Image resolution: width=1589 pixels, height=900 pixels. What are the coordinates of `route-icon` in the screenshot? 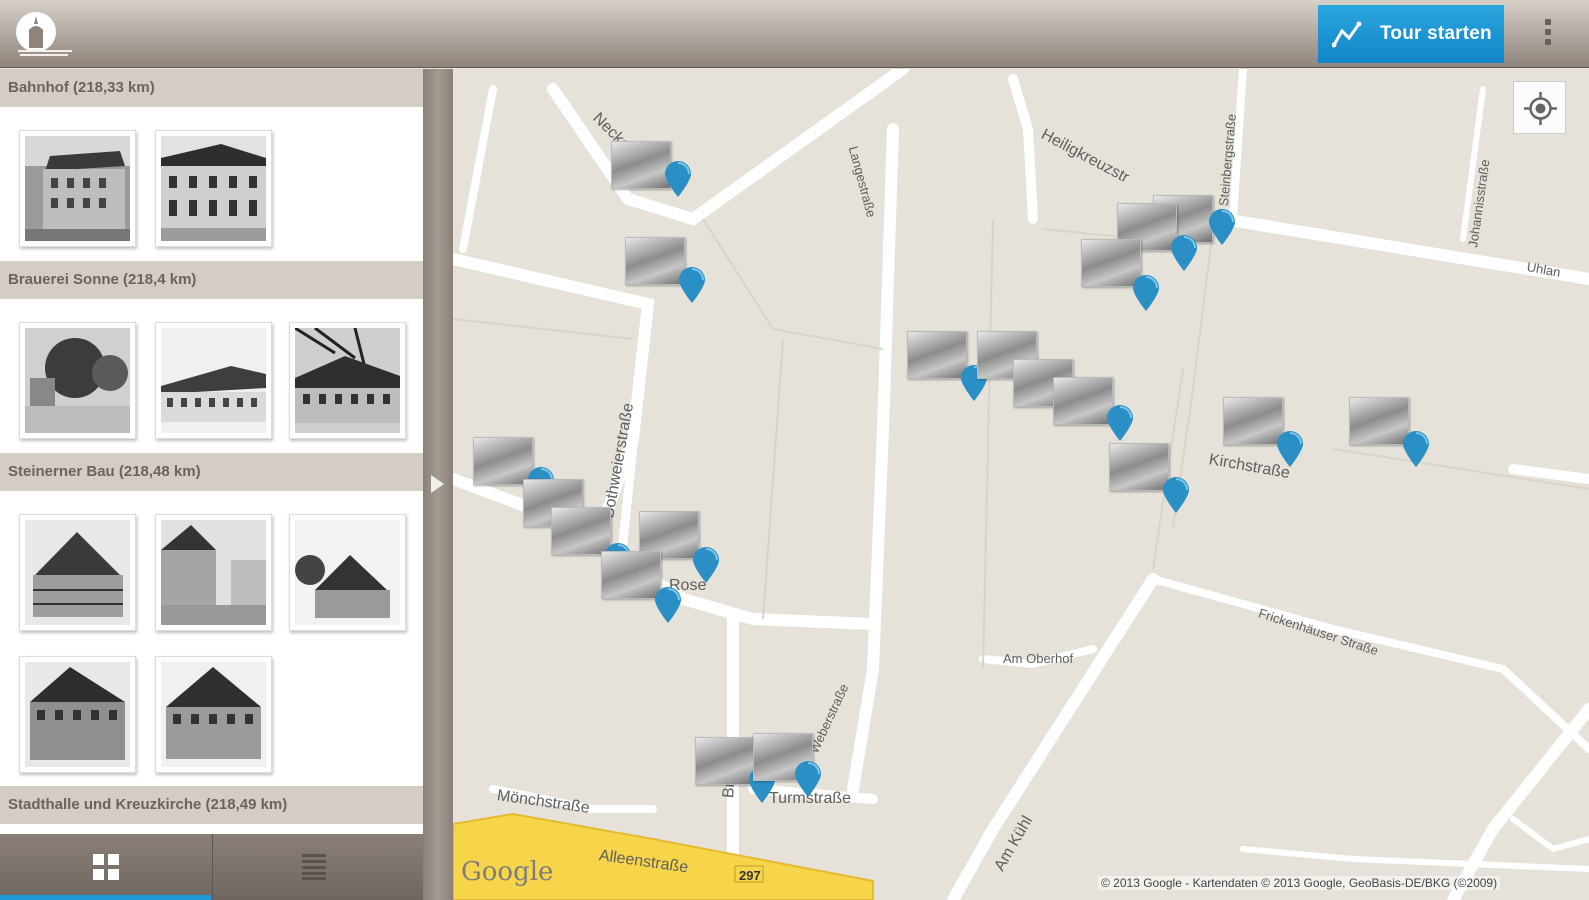 It's located at (1347, 34).